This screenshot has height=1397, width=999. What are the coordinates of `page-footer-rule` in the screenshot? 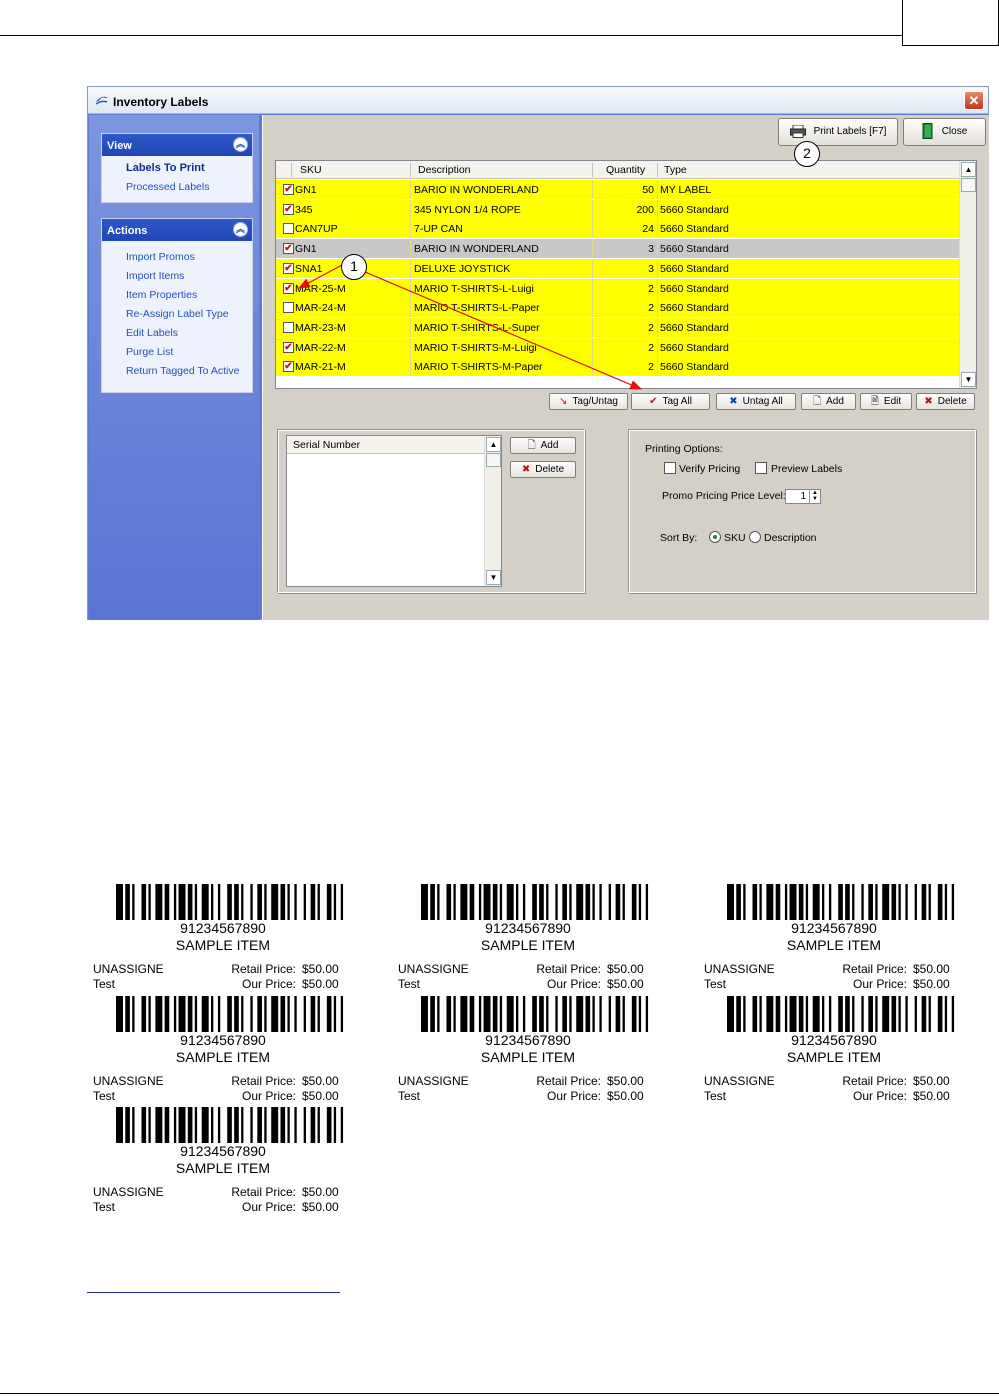 It's located at (499, 1393).